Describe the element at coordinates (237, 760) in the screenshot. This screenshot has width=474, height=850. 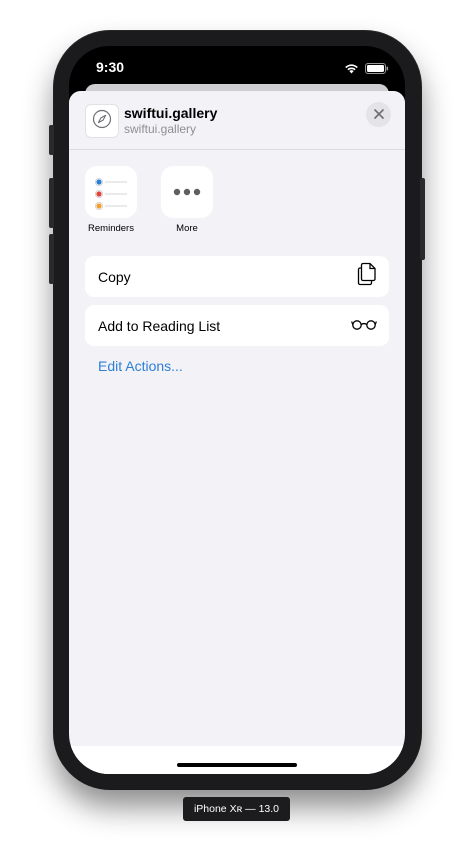
I see `home-area` at that location.